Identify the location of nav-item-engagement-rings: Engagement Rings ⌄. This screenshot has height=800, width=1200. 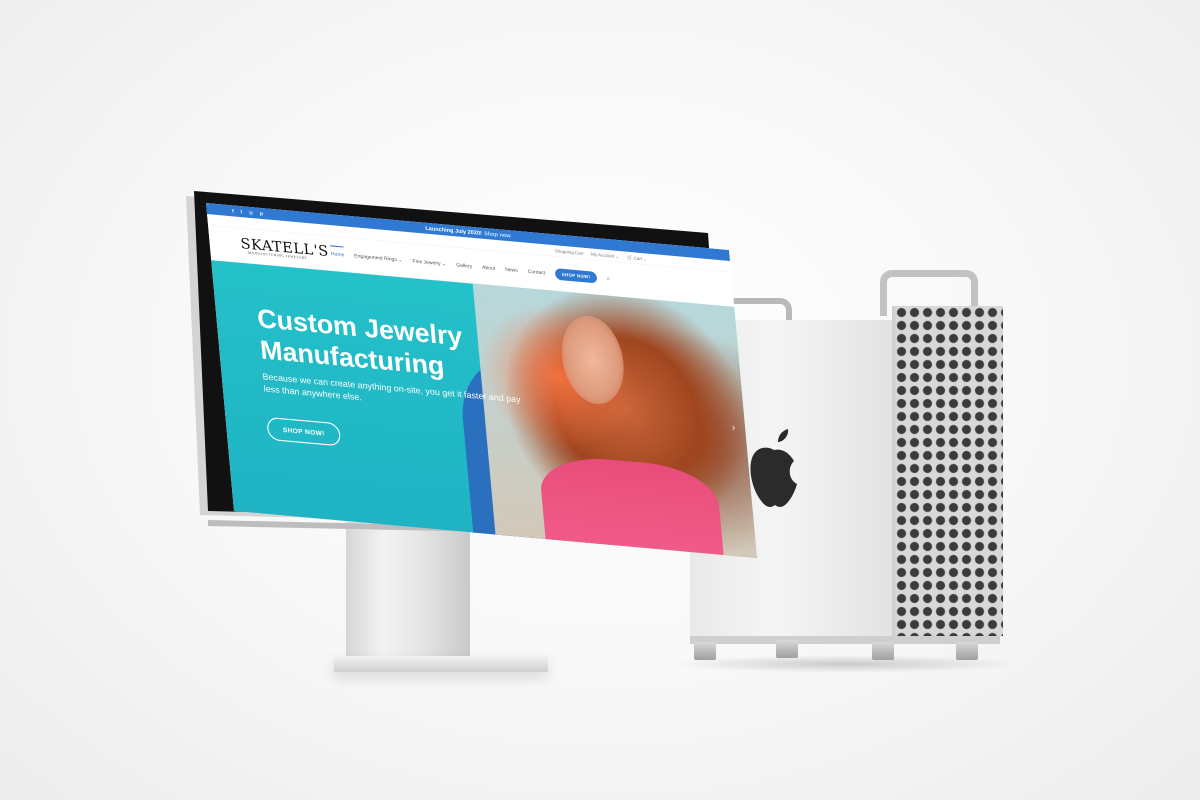
(378, 258).